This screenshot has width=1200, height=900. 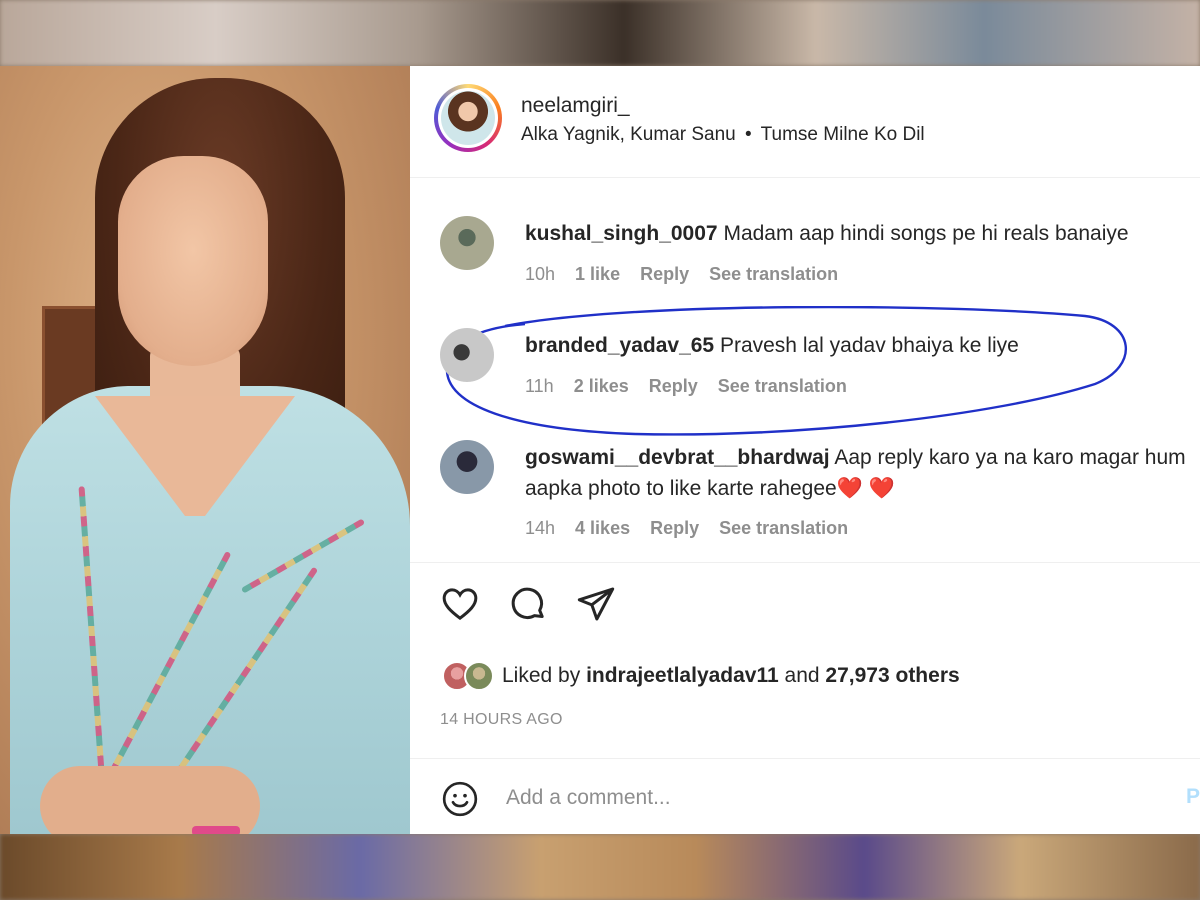 I want to click on paper-plane-icon, so click(x=596, y=604).